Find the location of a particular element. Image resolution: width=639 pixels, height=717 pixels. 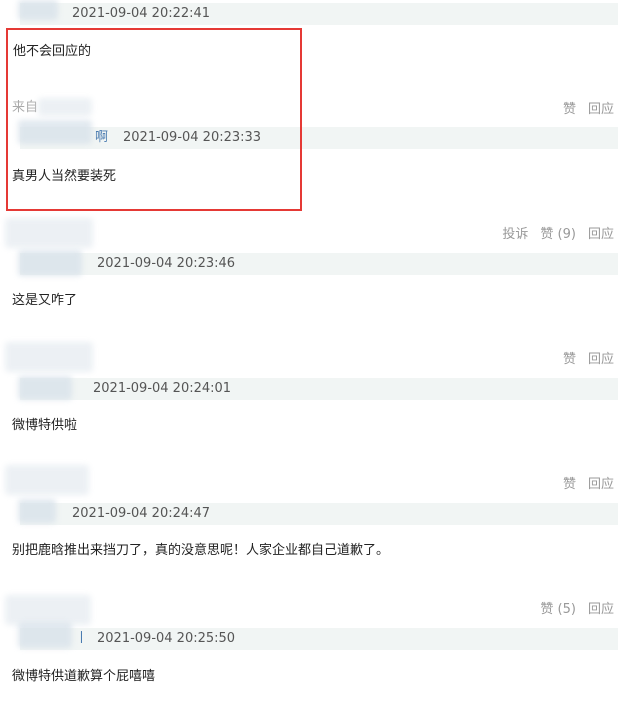

comment-timestamp: 2021-09-04 20:24:01 is located at coordinates (162, 388).